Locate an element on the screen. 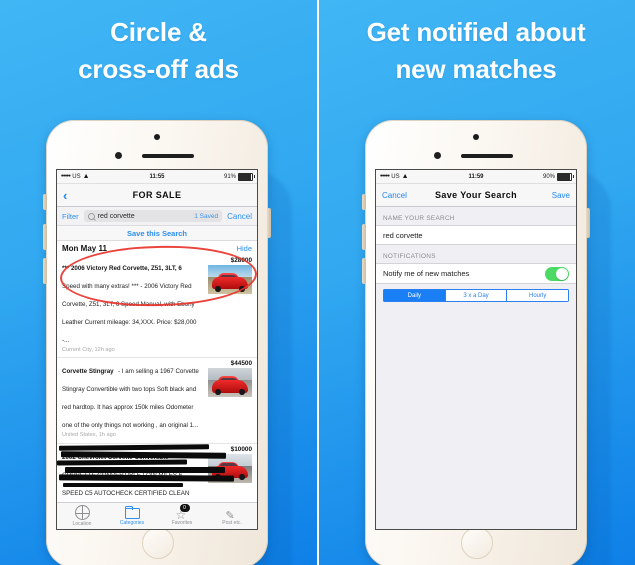  headline-left: Circle & cross-off ads is located at coordinates (158, 51).